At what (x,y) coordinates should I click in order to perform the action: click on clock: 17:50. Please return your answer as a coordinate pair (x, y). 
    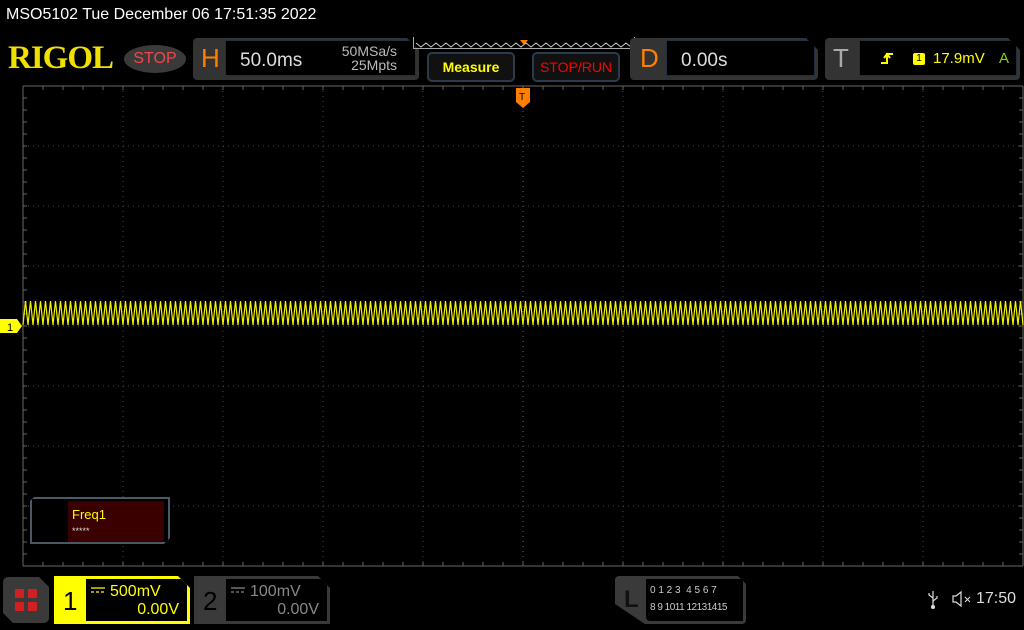
    Looking at the image, I should click on (996, 598).